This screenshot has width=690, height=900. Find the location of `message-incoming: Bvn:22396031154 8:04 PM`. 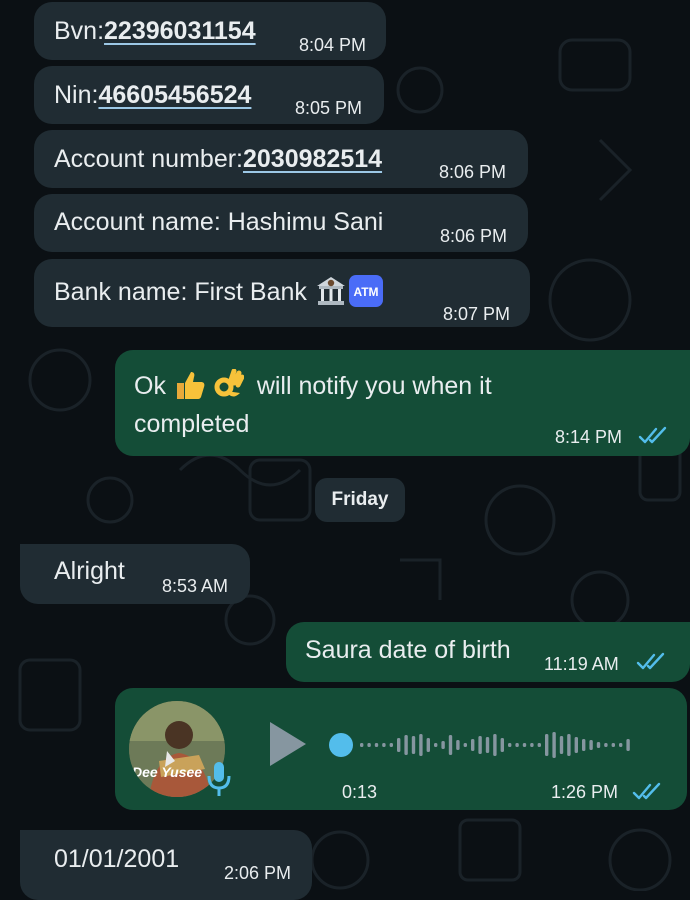

message-incoming: Bvn:22396031154 8:04 PM is located at coordinates (210, 31).